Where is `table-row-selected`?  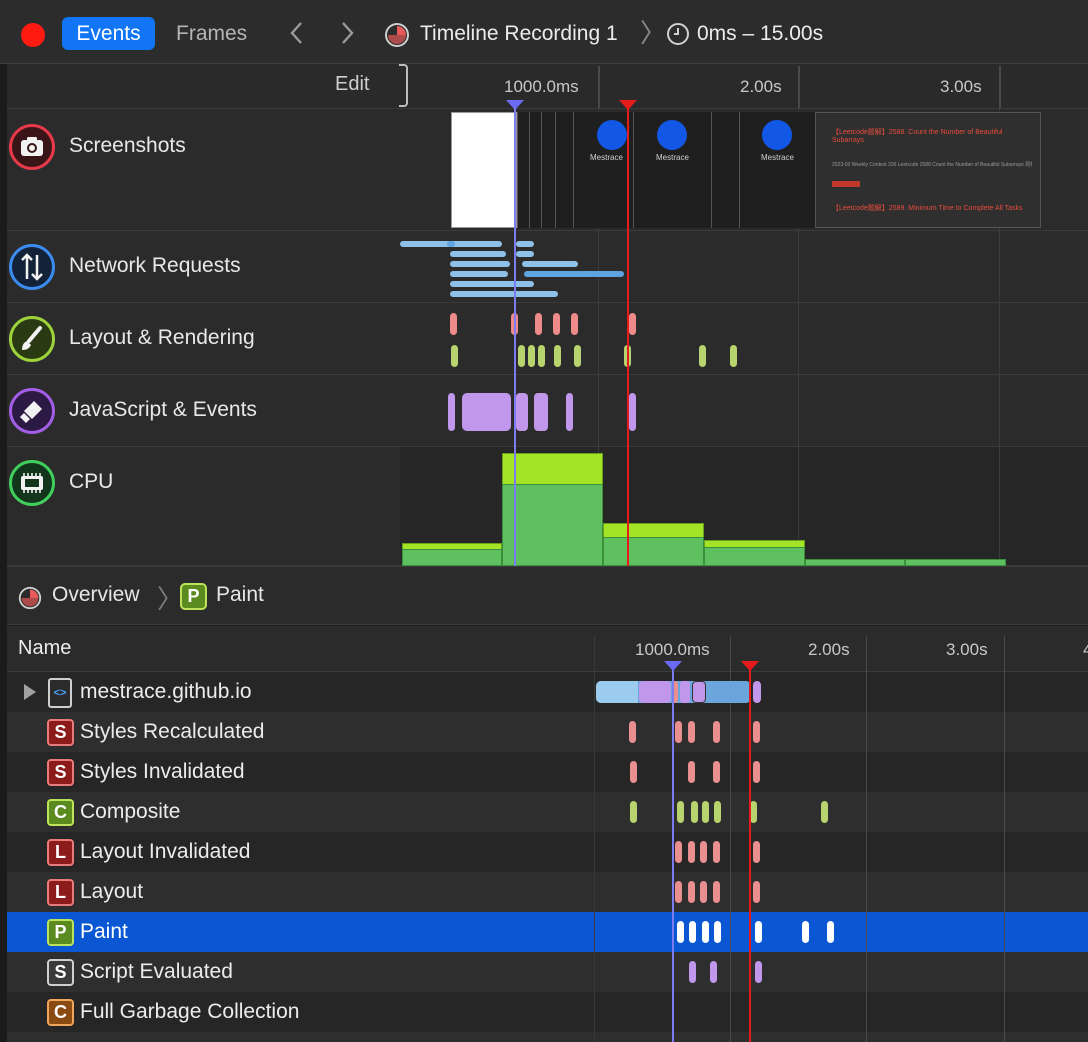
table-row-selected is located at coordinates (547, 932).